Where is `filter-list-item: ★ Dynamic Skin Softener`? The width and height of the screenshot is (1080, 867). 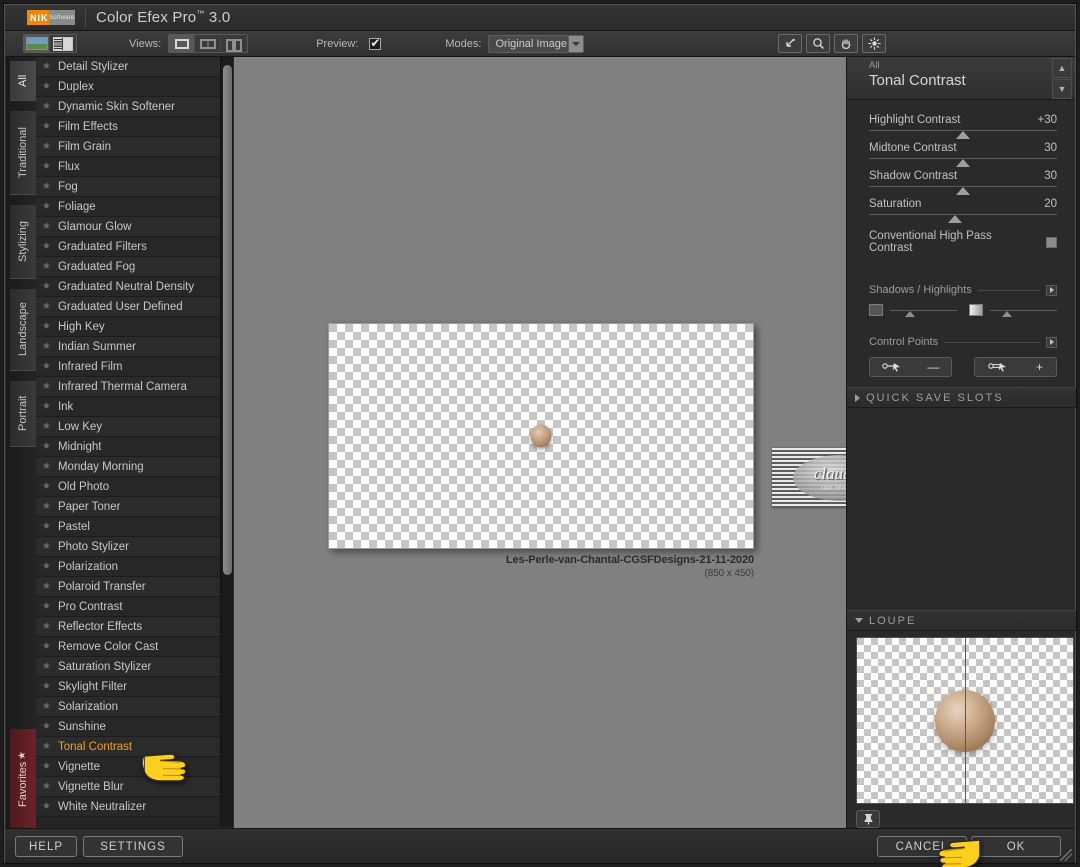 filter-list-item: ★ Dynamic Skin Softener is located at coordinates (134, 107).